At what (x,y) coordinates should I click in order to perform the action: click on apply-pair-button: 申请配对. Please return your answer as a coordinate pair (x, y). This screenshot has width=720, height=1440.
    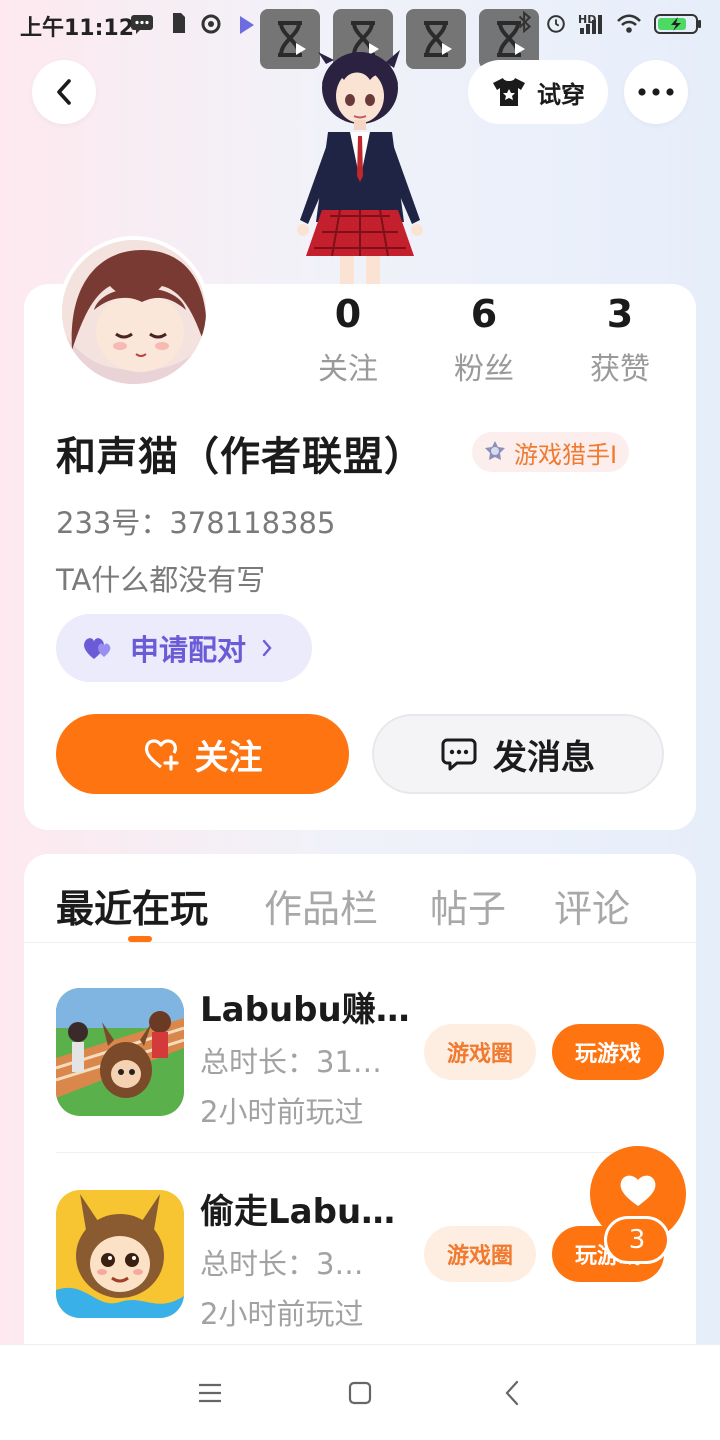
    Looking at the image, I should click on (184, 648).